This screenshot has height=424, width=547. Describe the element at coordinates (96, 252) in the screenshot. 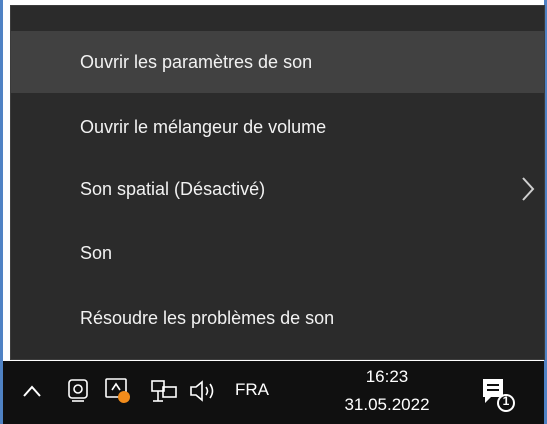

I see `menu-item-label: Son` at that location.